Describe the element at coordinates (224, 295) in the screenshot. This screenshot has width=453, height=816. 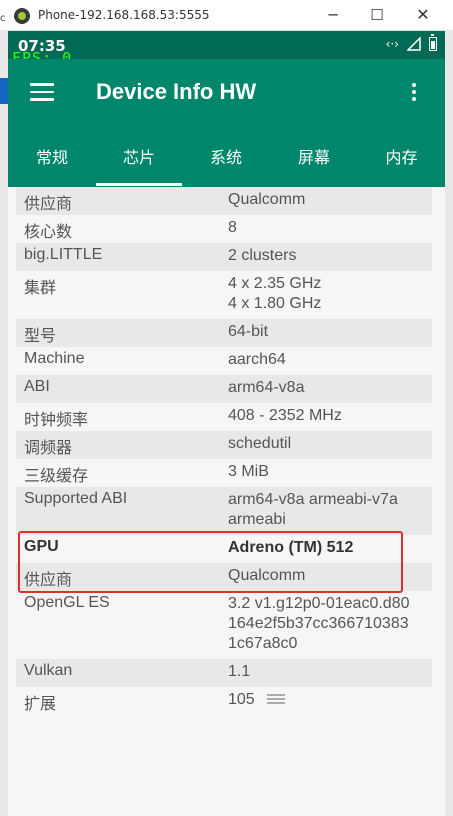
I see `list-item: 集群 4 x 2.35 GHz 4 x 1.80 GHz` at that location.